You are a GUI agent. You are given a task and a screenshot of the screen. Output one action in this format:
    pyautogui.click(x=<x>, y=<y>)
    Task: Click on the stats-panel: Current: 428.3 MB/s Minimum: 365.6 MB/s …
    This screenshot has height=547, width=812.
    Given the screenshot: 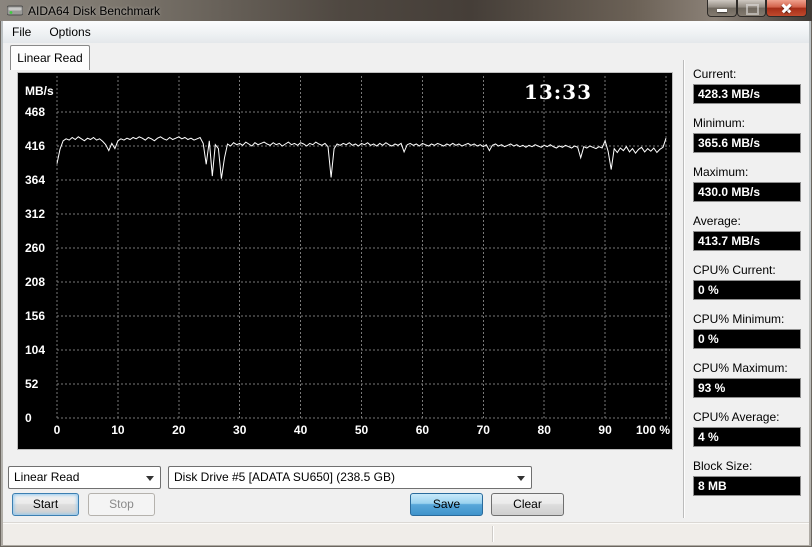 What is the action you would take?
    pyautogui.click(x=749, y=285)
    